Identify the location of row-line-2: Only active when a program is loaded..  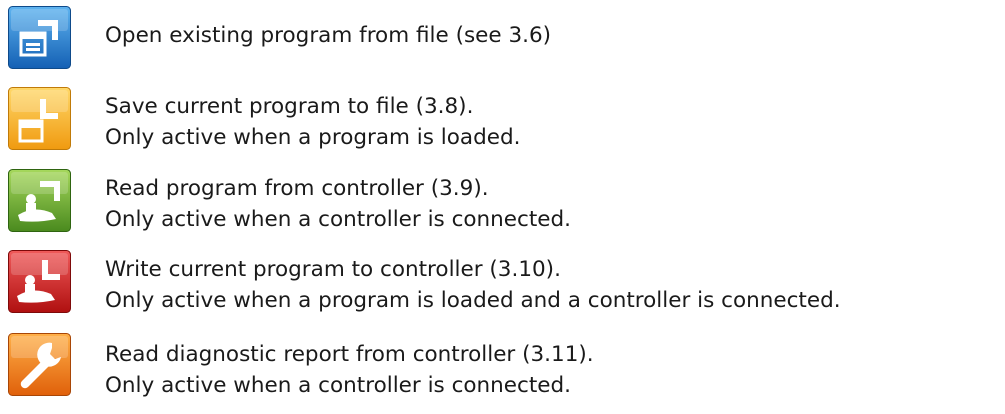
(313, 137).